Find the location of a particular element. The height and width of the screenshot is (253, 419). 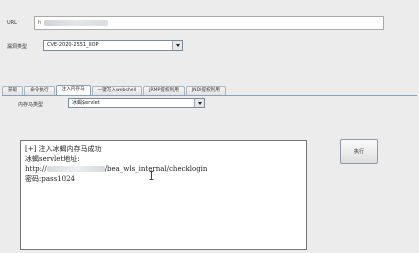

memshell-type-label: 内存马类型 is located at coordinates (31, 105).